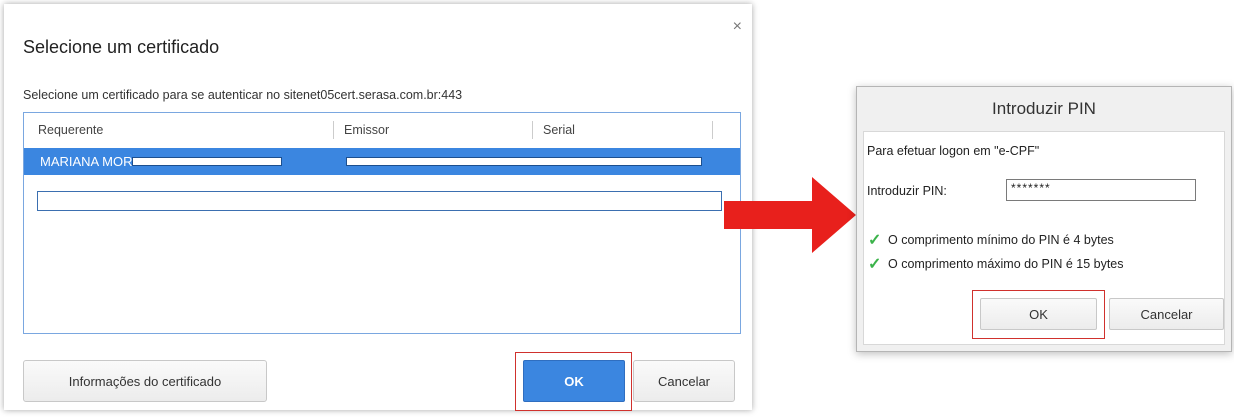 The width and height of the screenshot is (1234, 417). Describe the element at coordinates (907, 191) in the screenshot. I see `pin-label: Introduzir PIN:` at that location.